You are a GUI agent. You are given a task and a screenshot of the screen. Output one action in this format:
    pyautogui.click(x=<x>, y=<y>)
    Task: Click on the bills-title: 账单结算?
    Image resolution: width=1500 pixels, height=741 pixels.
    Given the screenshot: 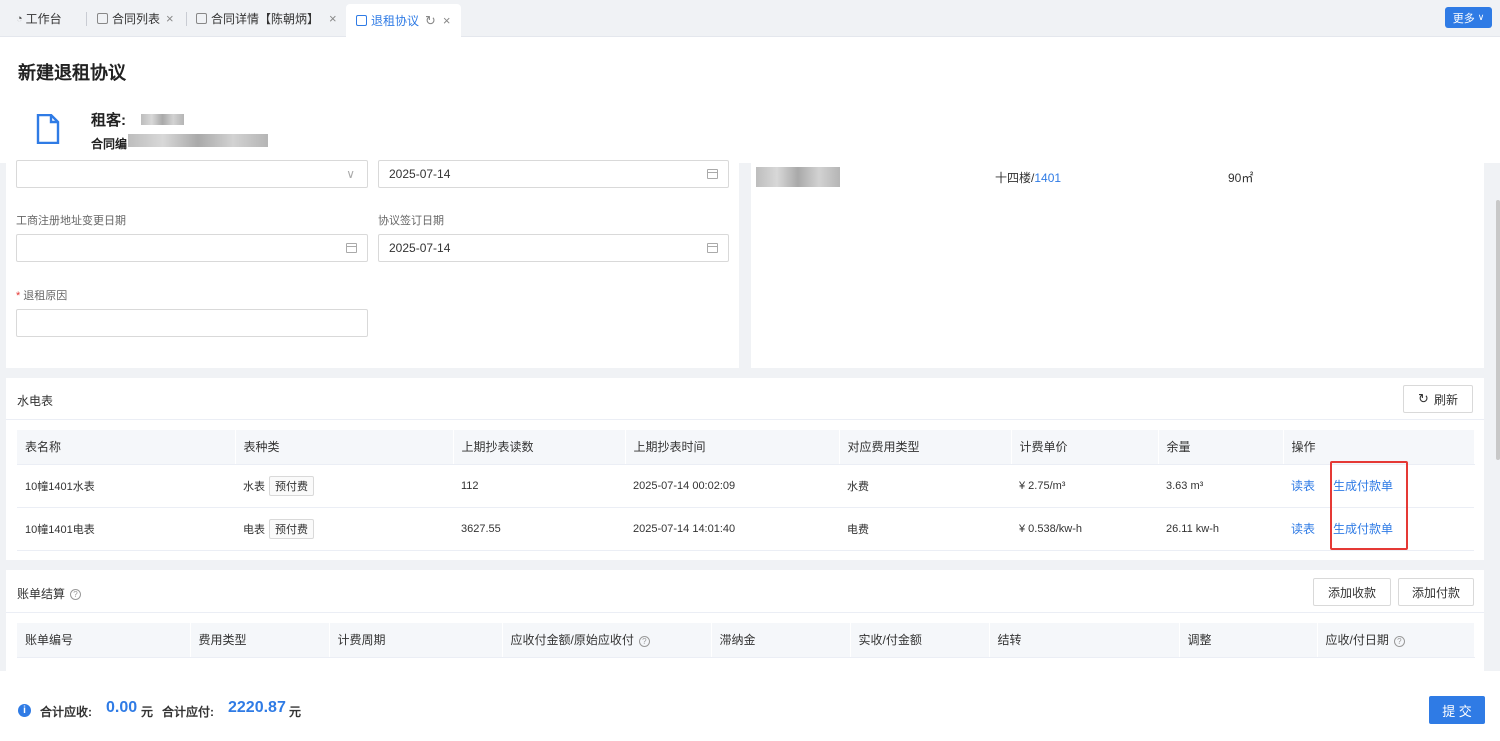 What is the action you would take?
    pyautogui.click(x=49, y=593)
    